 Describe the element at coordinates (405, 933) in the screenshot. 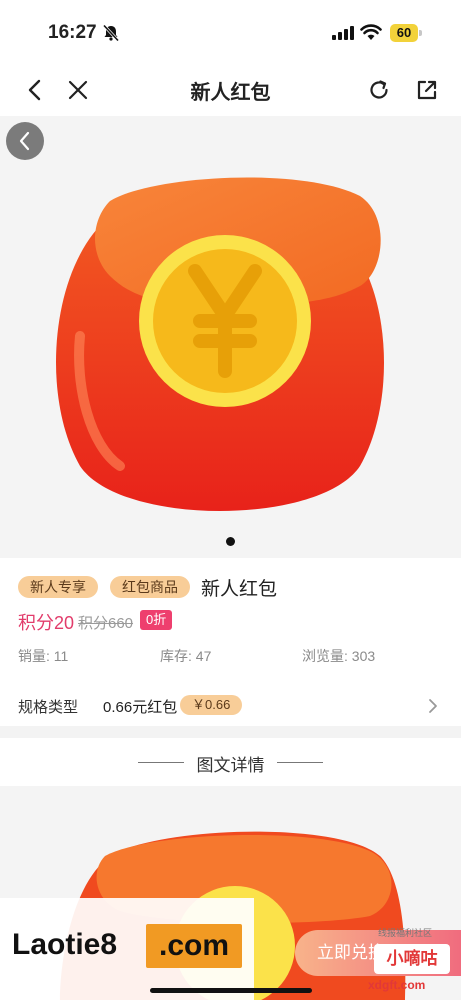

I see `badge-subtitle: 线报福利社区` at that location.